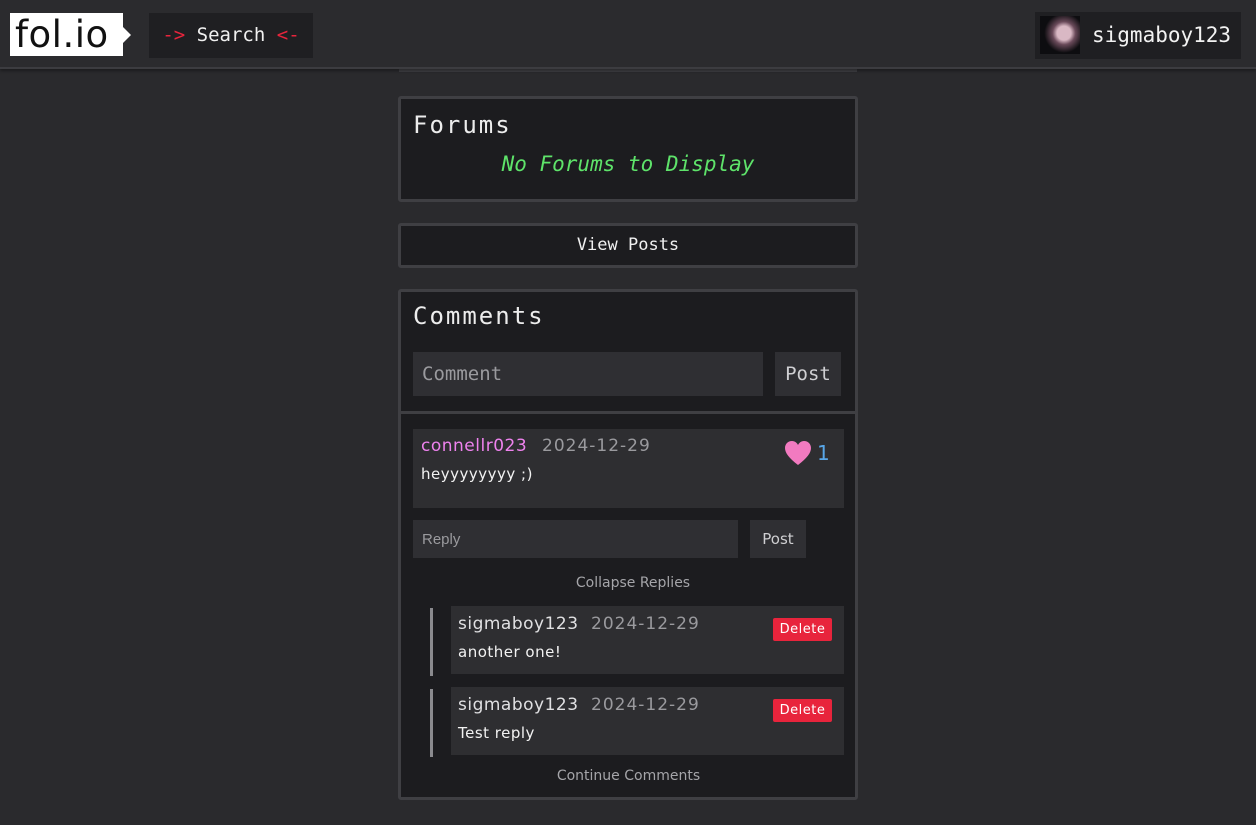 Image resolution: width=1256 pixels, height=825 pixels. I want to click on user-menu-button: sigmaboy123, so click(1138, 35).